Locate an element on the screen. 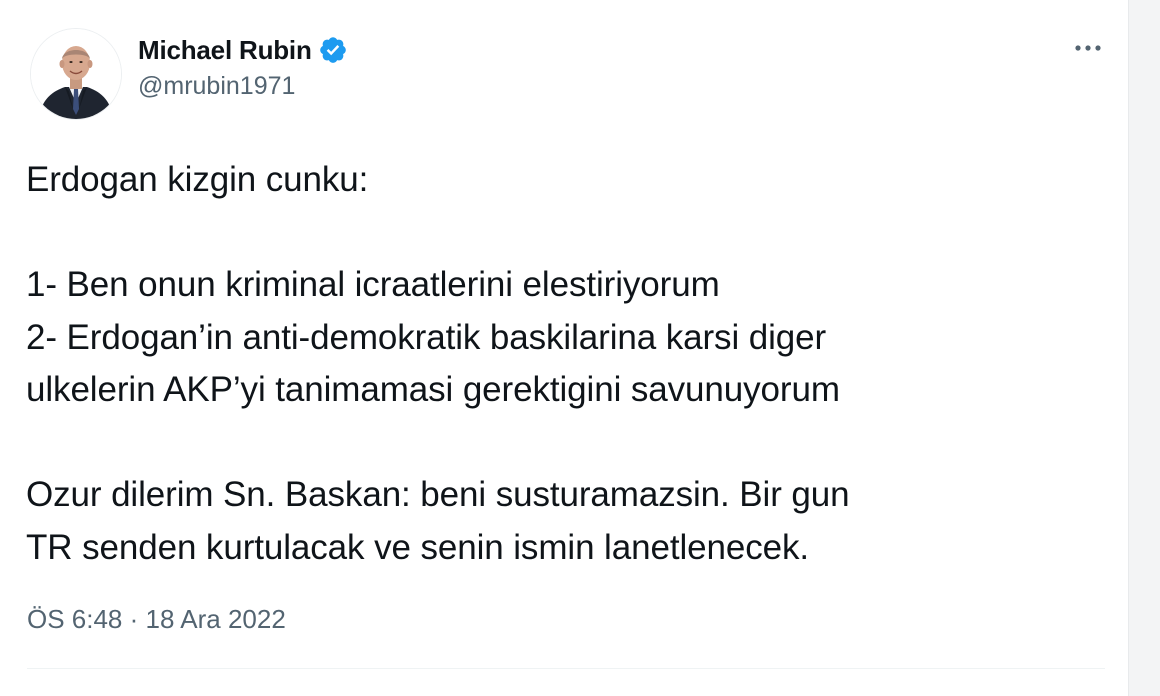  author-name-row: Michael Rubin is located at coordinates (243, 50).